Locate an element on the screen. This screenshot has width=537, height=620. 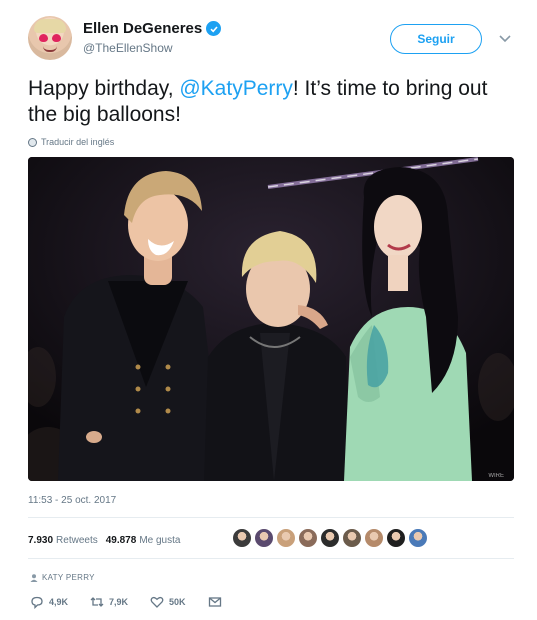
likes-stat: 49.878 Me gusta is located at coordinates (143, 540).